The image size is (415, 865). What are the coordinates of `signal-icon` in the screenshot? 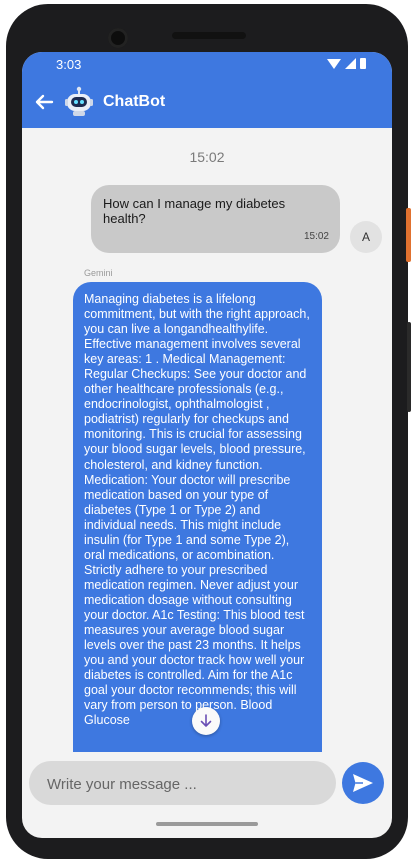 It's located at (350, 63).